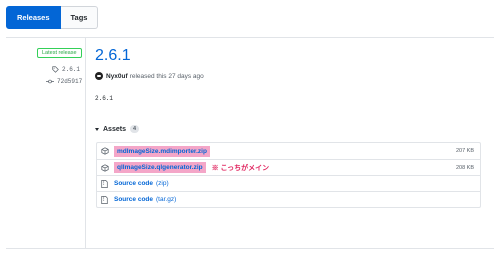 The height and width of the screenshot is (261, 500). I want to click on source-code-targz-link: Source code, so click(133, 199).